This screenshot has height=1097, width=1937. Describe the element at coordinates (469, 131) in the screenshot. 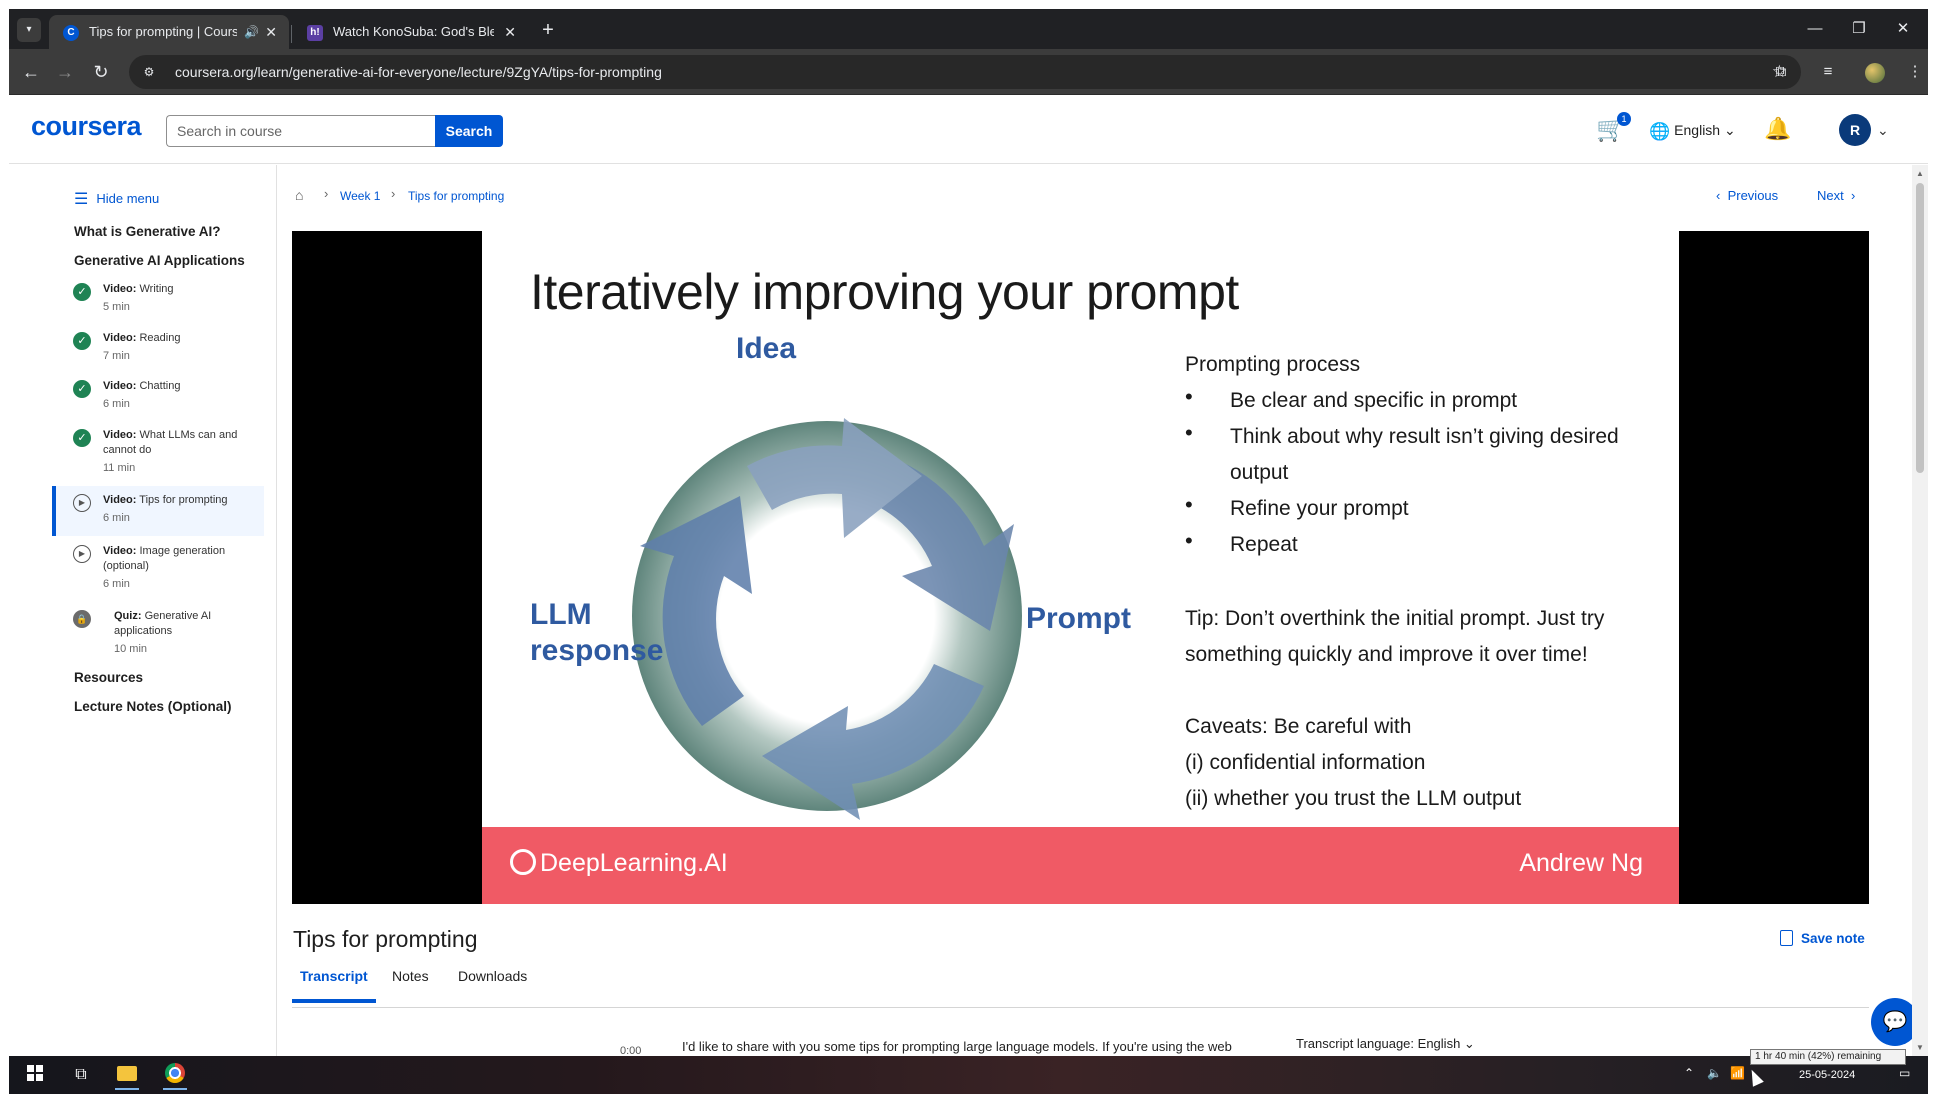

I see `search-button: Search` at that location.